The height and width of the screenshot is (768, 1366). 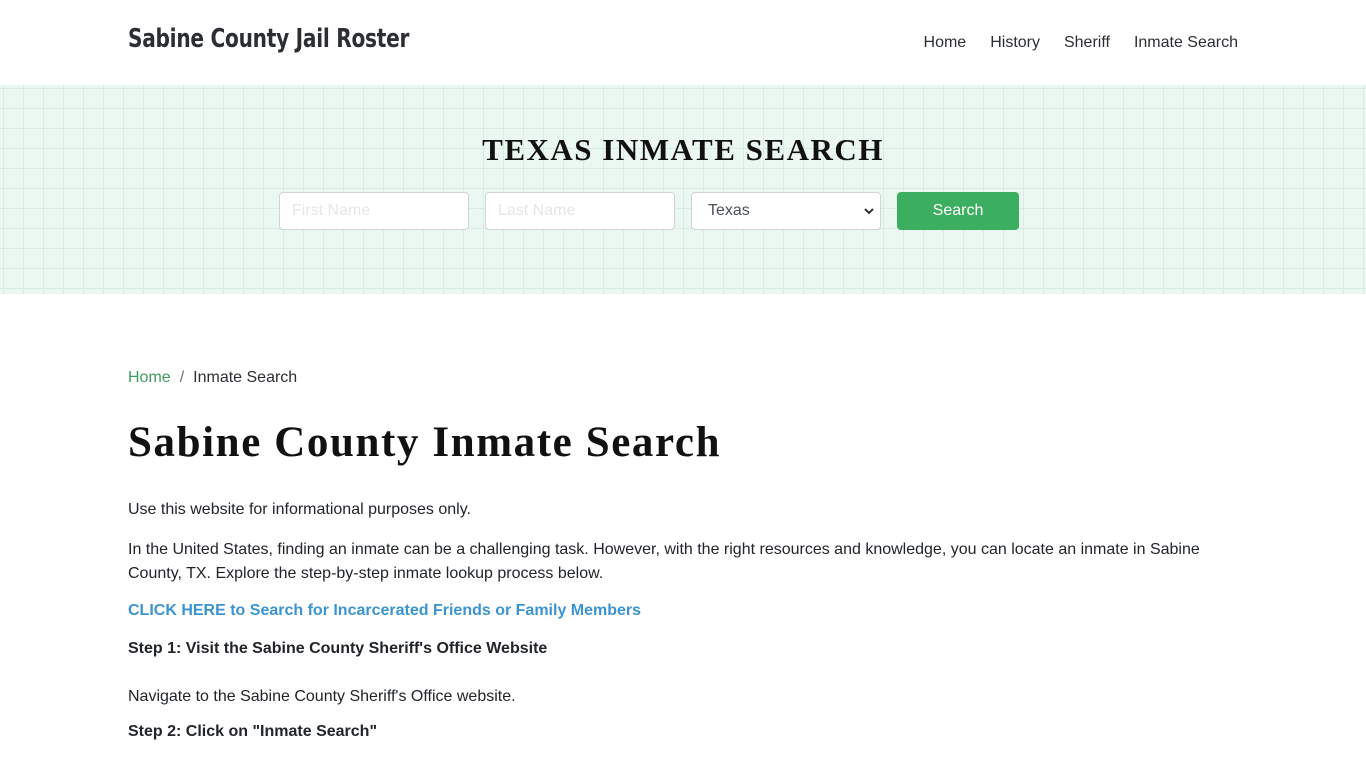 I want to click on search-button: Search, so click(x=958, y=211).